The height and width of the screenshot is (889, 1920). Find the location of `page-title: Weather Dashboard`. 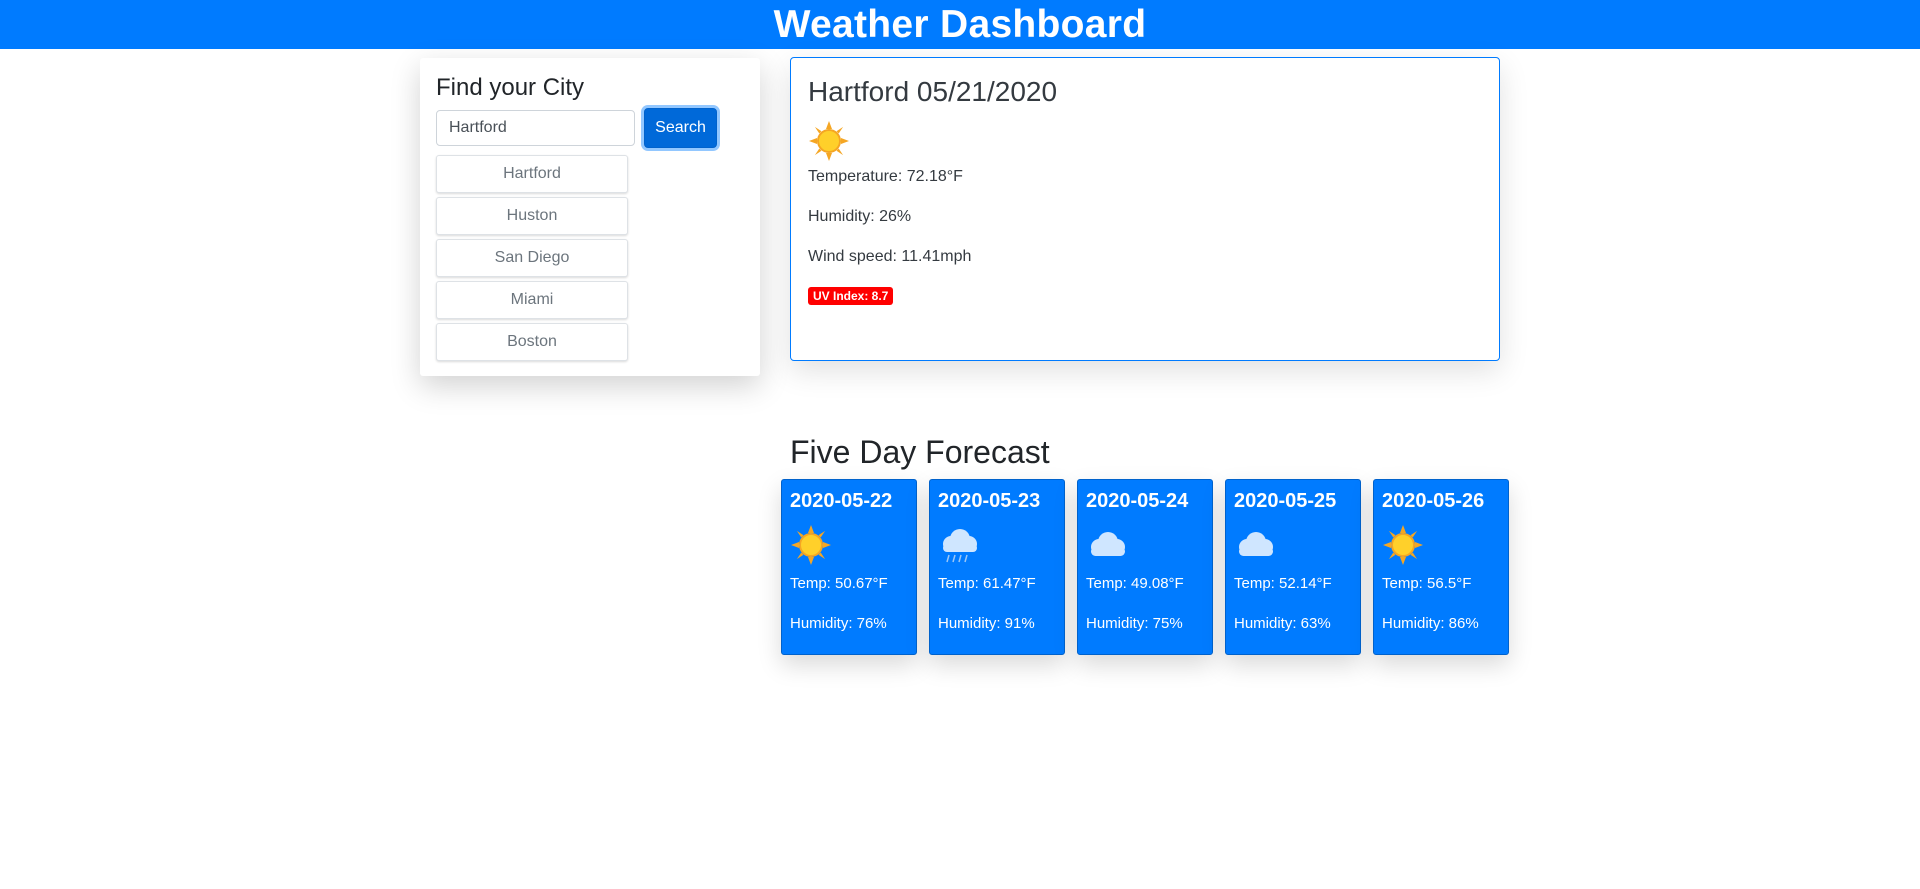

page-title: Weather Dashboard is located at coordinates (960, 24).